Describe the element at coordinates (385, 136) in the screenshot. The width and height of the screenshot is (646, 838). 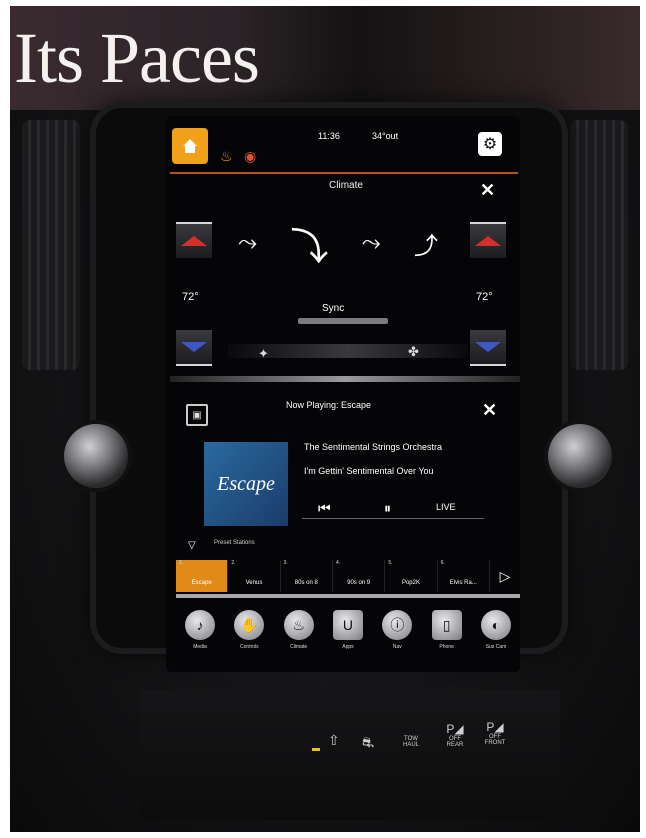
I see `outside-temp: 34°out` at that location.